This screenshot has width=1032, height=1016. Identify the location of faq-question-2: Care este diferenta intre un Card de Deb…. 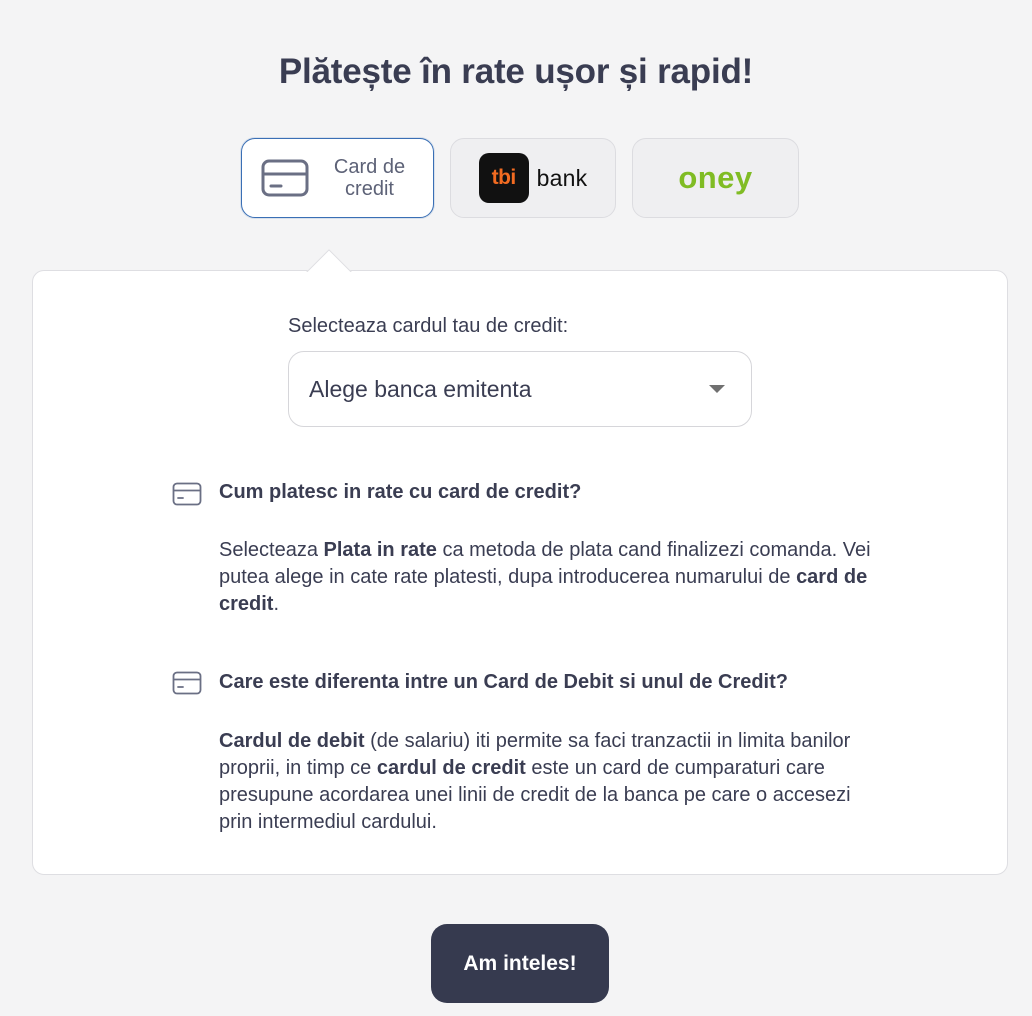
(503, 682).